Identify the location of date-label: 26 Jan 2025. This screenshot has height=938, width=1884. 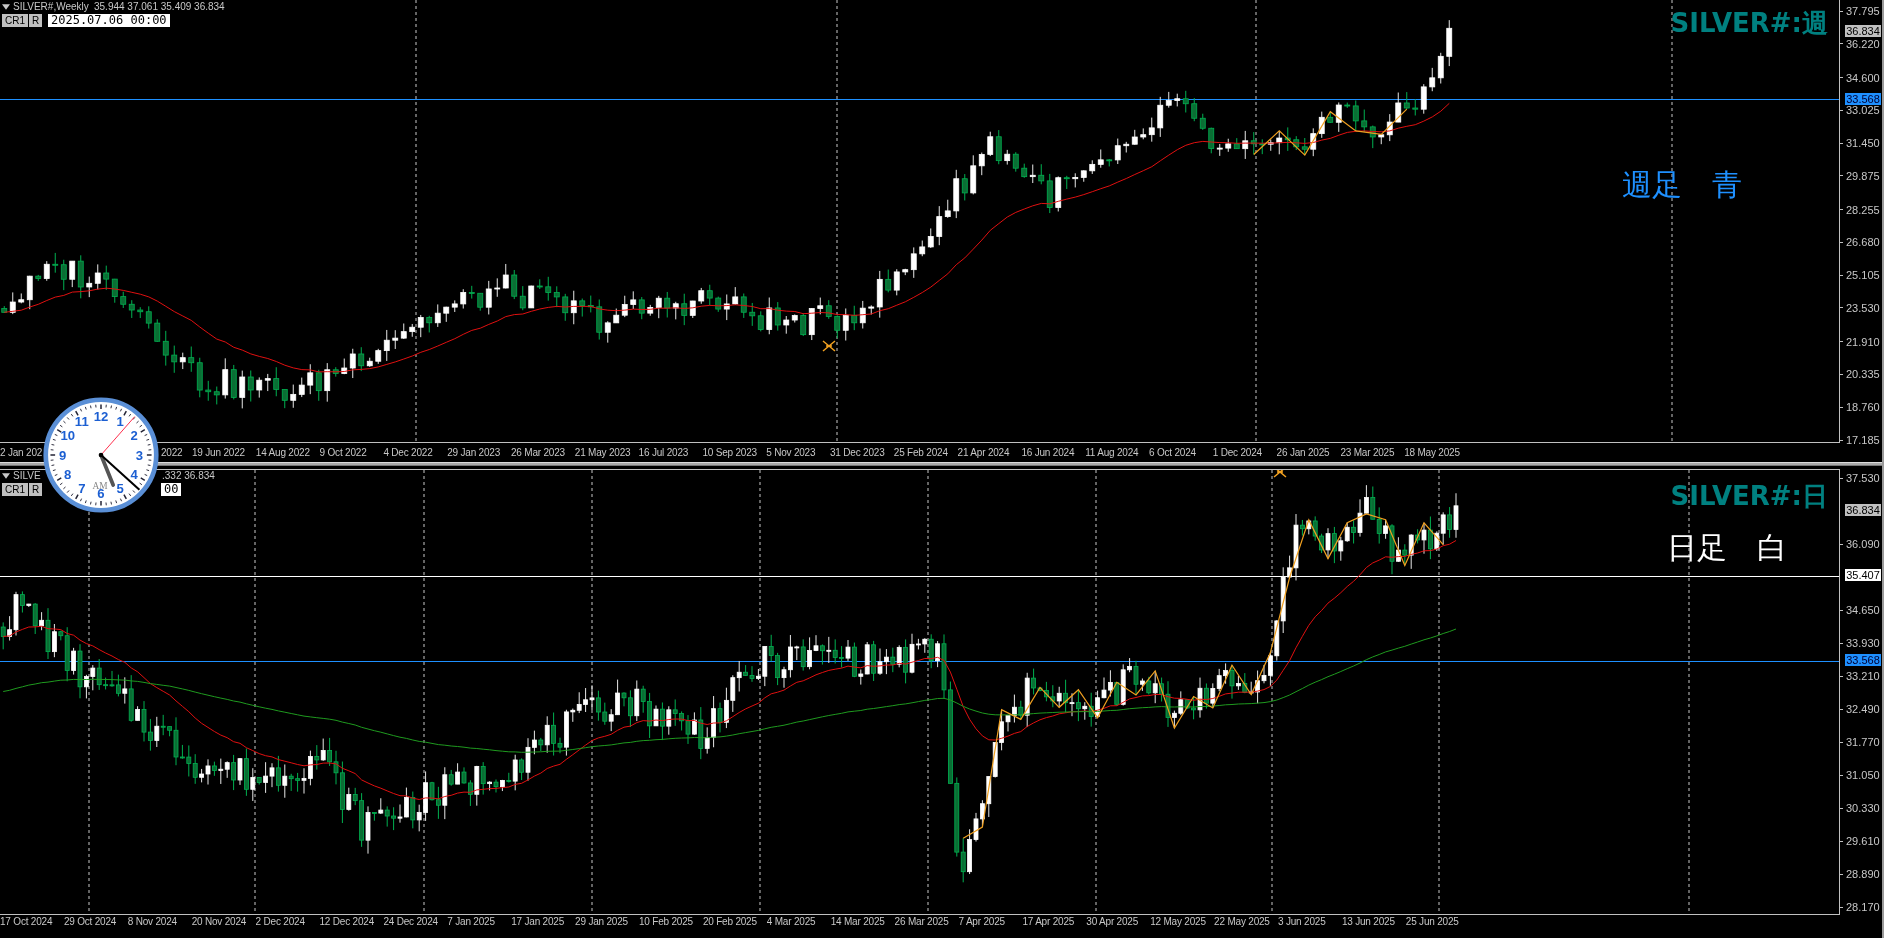
(1303, 452).